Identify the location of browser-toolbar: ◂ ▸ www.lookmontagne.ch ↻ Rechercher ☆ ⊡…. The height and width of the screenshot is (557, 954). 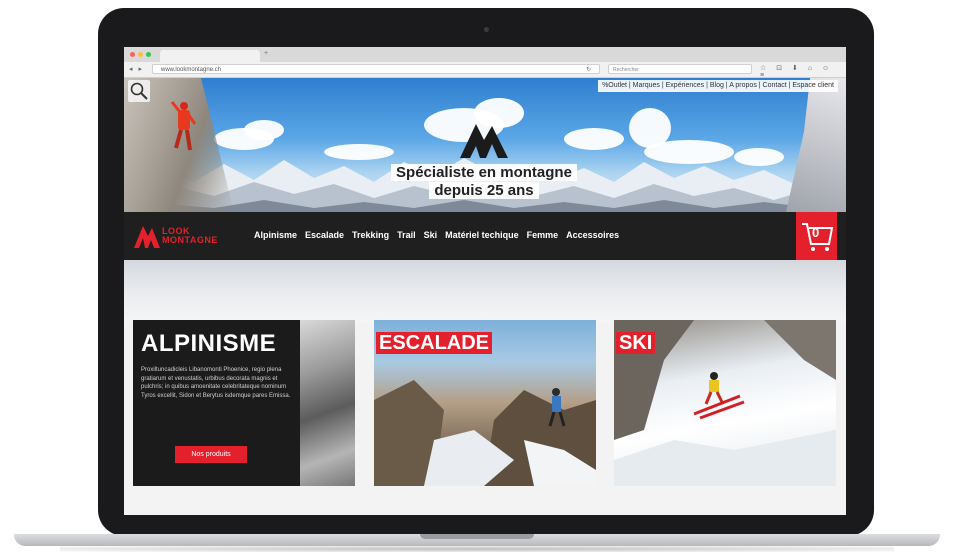
(485, 70).